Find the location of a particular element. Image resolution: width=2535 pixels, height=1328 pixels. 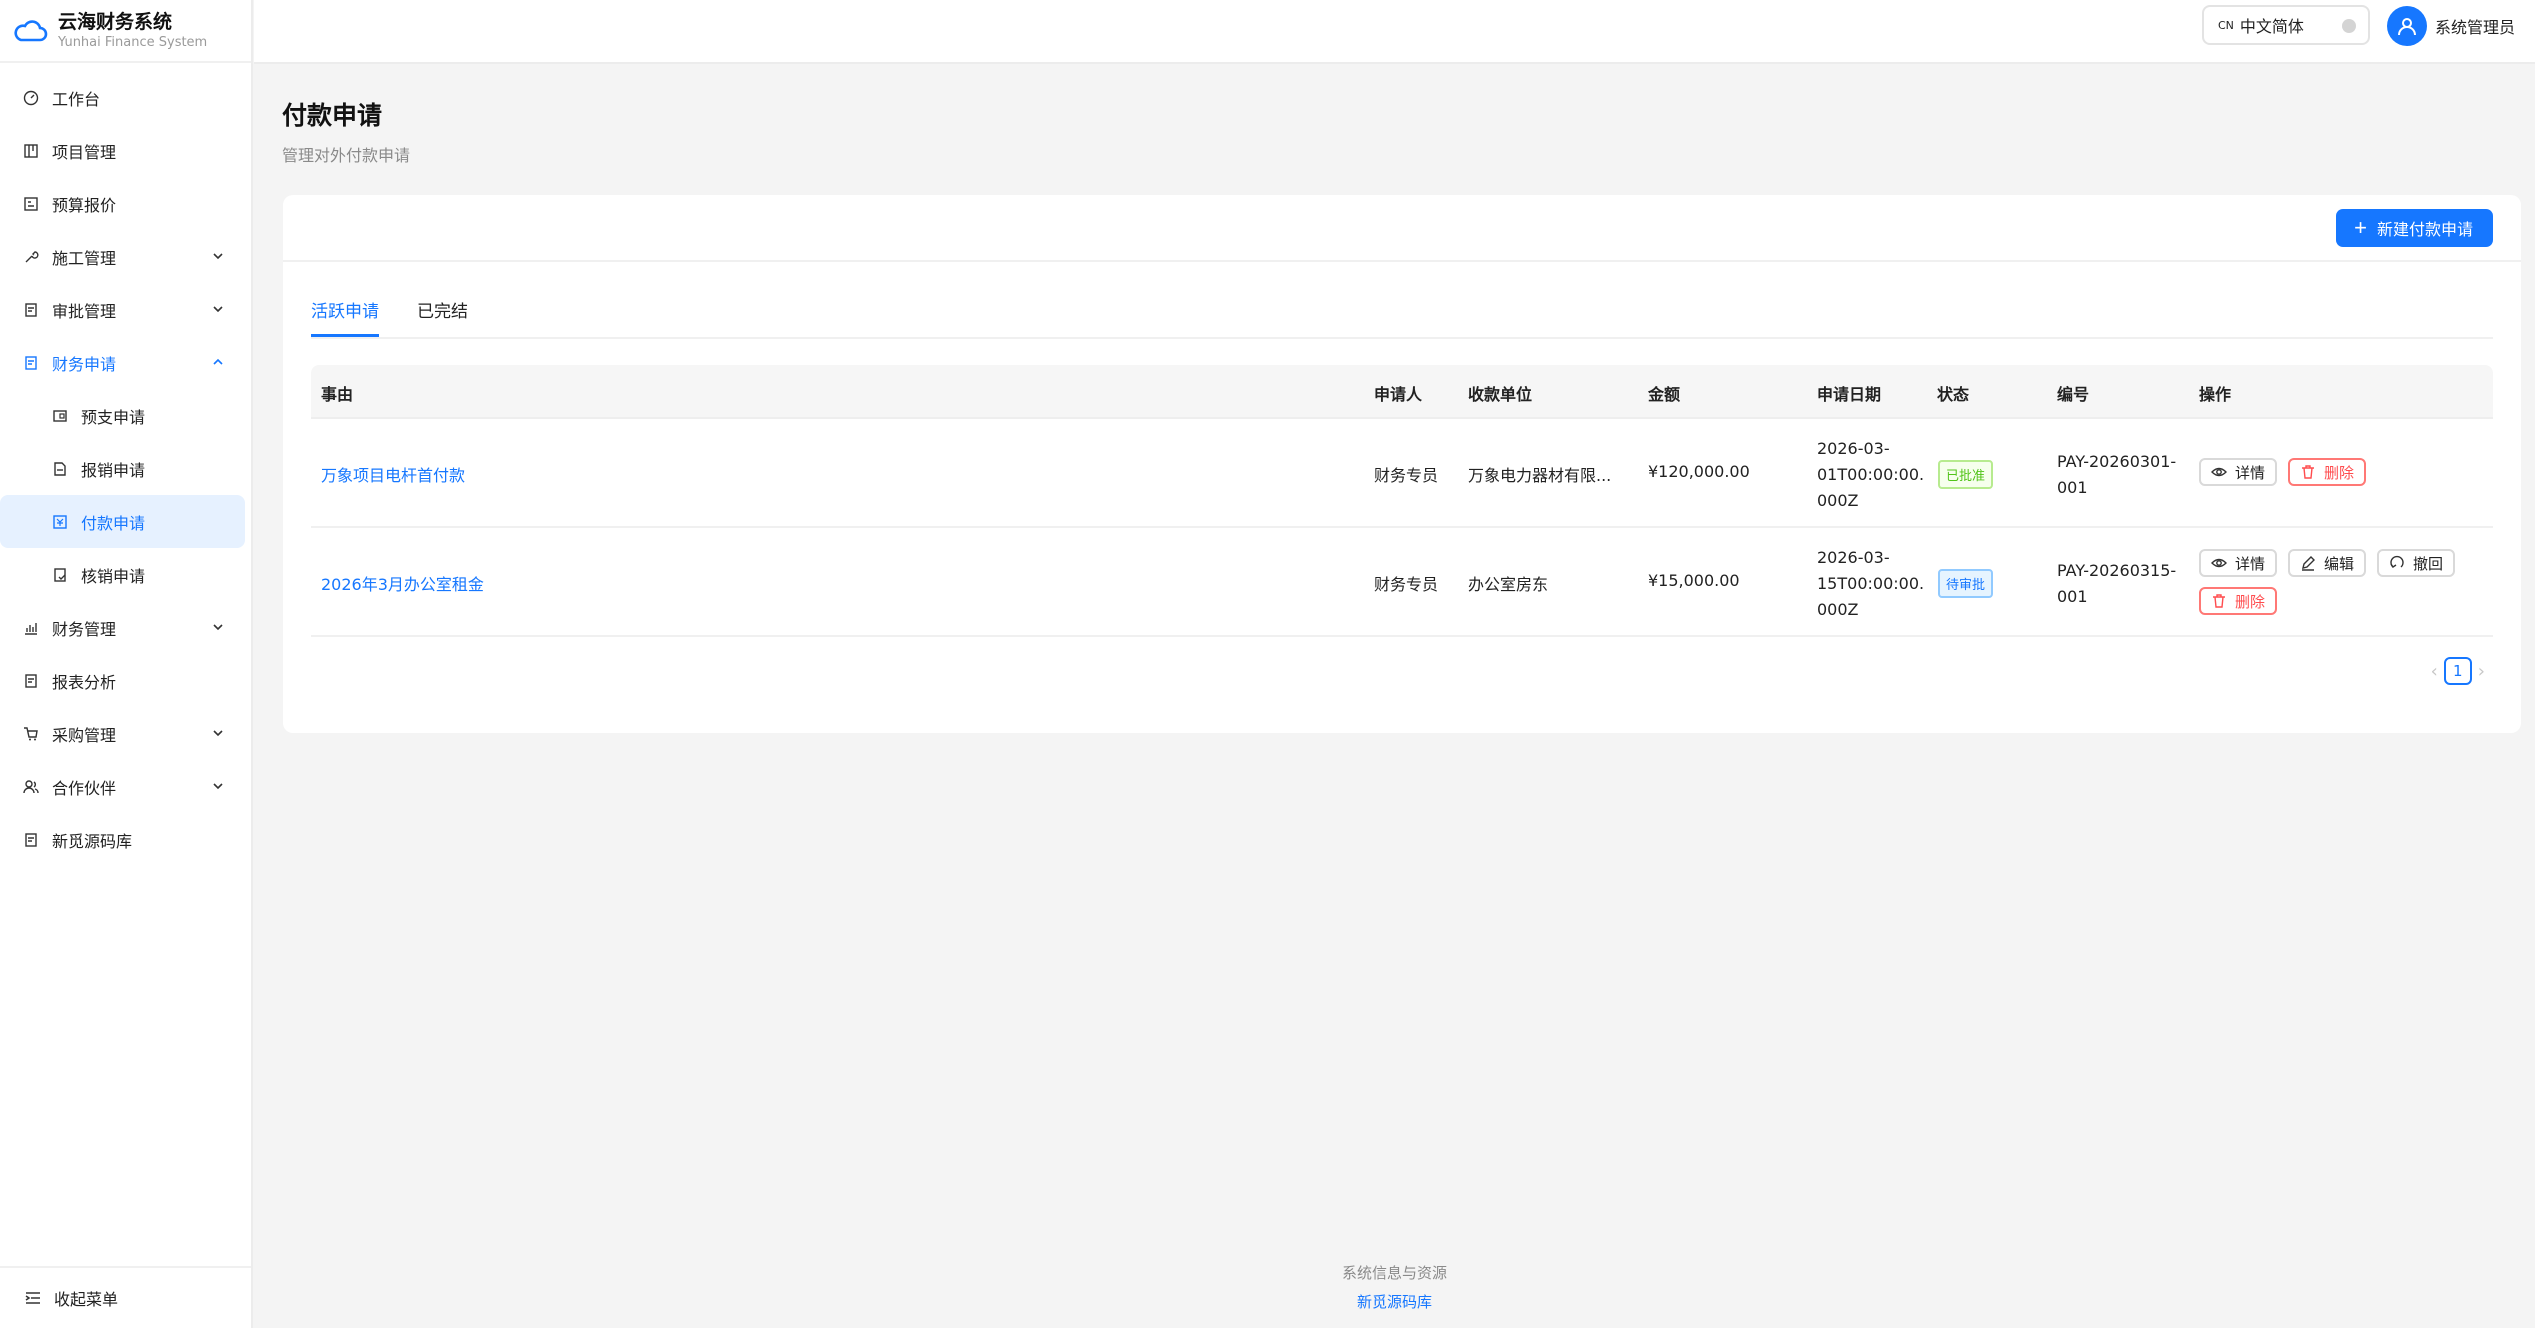

sidebar-item-budget: 预算报价 is located at coordinates (125, 203).